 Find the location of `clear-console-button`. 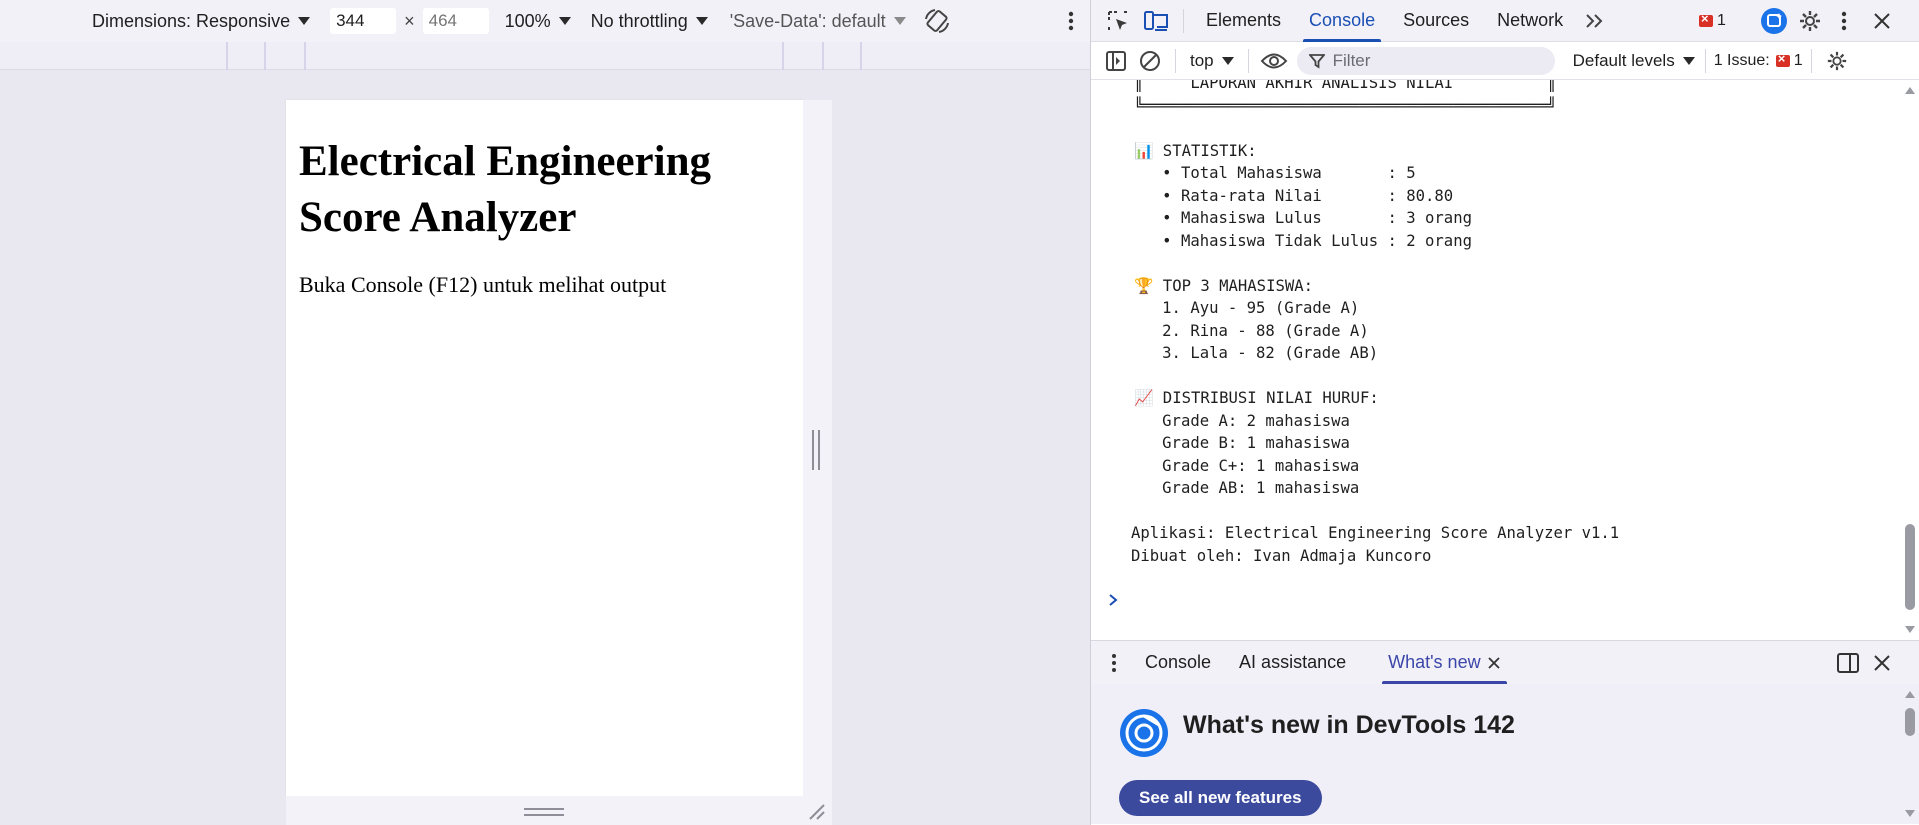

clear-console-button is located at coordinates (1150, 61).